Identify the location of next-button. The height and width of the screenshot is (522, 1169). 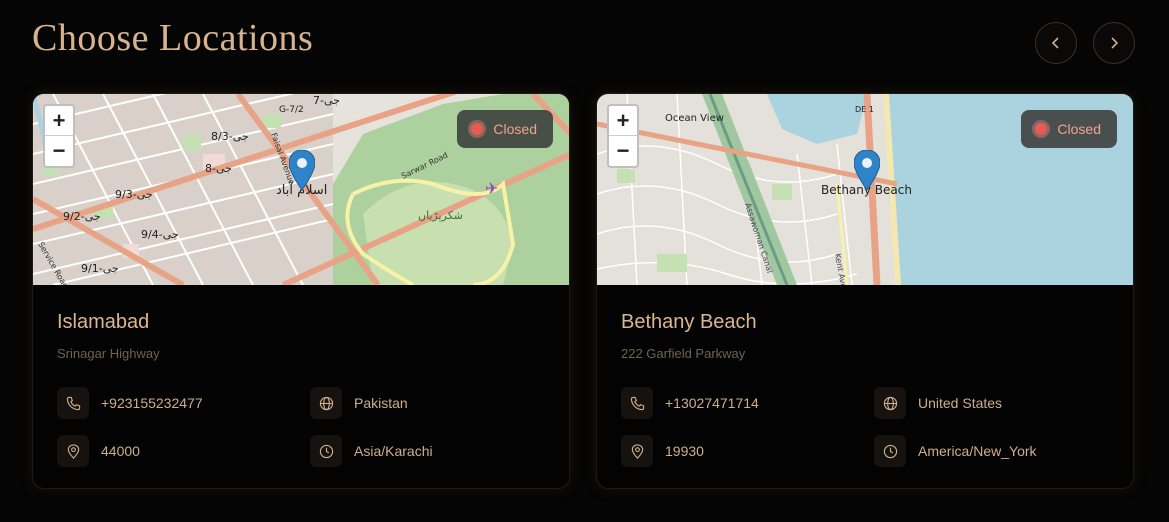
(1114, 43).